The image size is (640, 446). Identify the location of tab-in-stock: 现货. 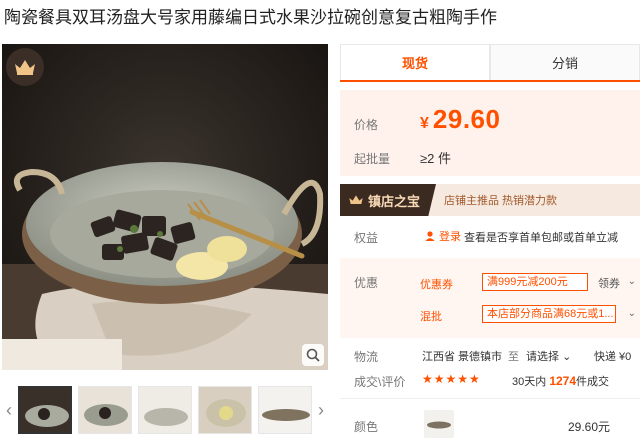
(415, 62).